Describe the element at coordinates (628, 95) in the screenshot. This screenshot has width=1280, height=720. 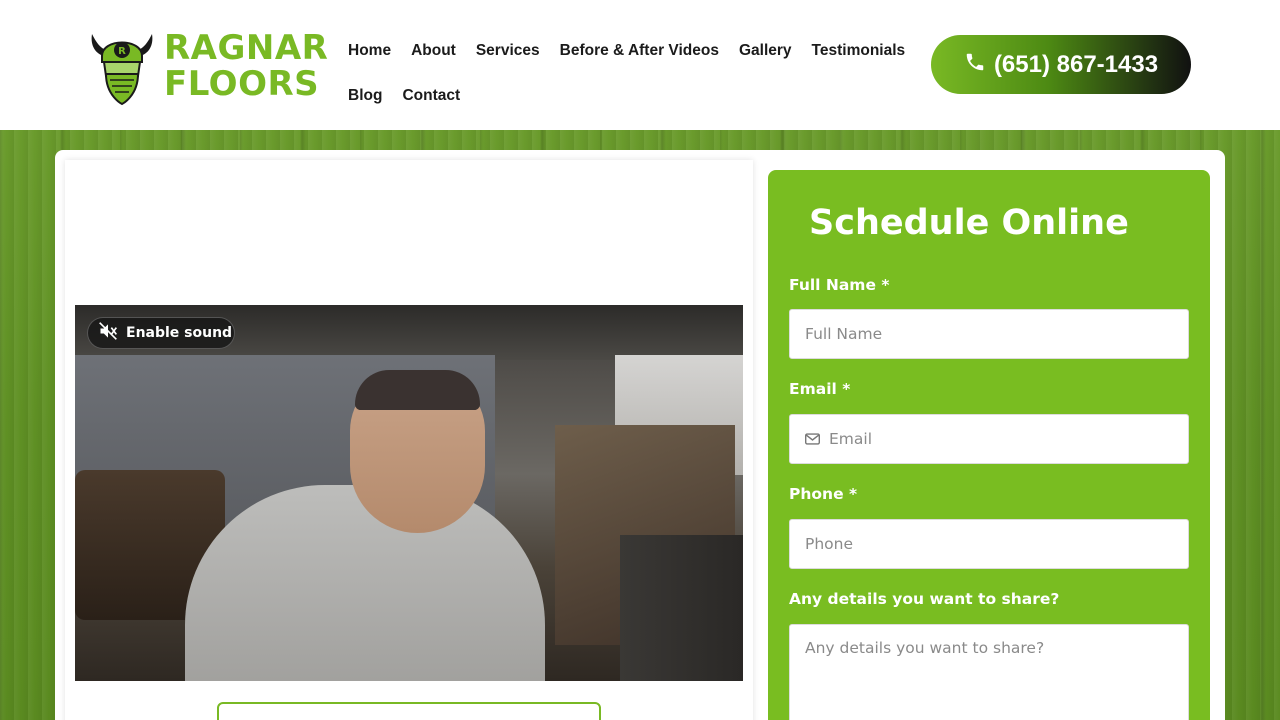
I see `nav-row-2: Blog Contact` at that location.